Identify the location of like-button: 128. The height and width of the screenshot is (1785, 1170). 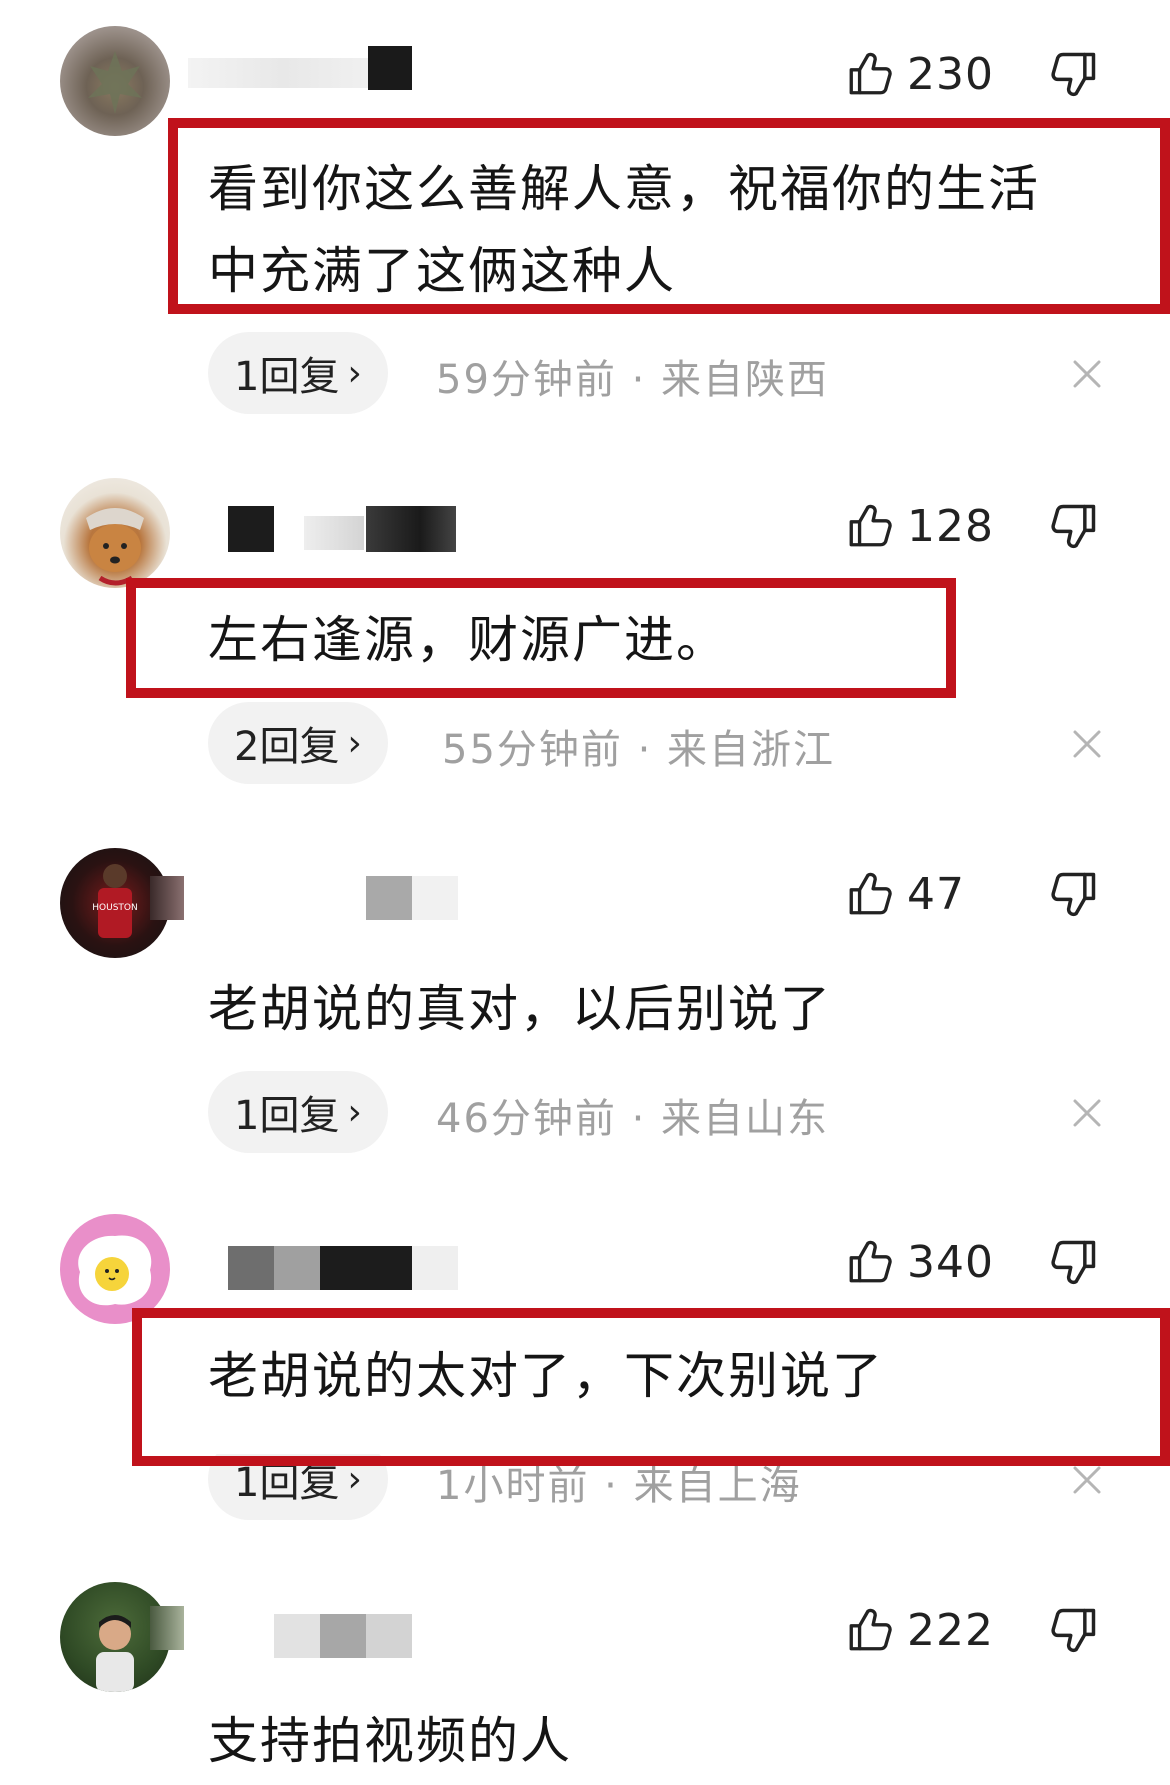
(919, 526).